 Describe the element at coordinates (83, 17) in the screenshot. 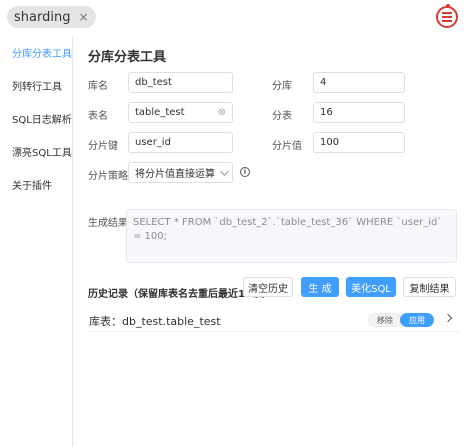

I see `close-icon: ×` at that location.